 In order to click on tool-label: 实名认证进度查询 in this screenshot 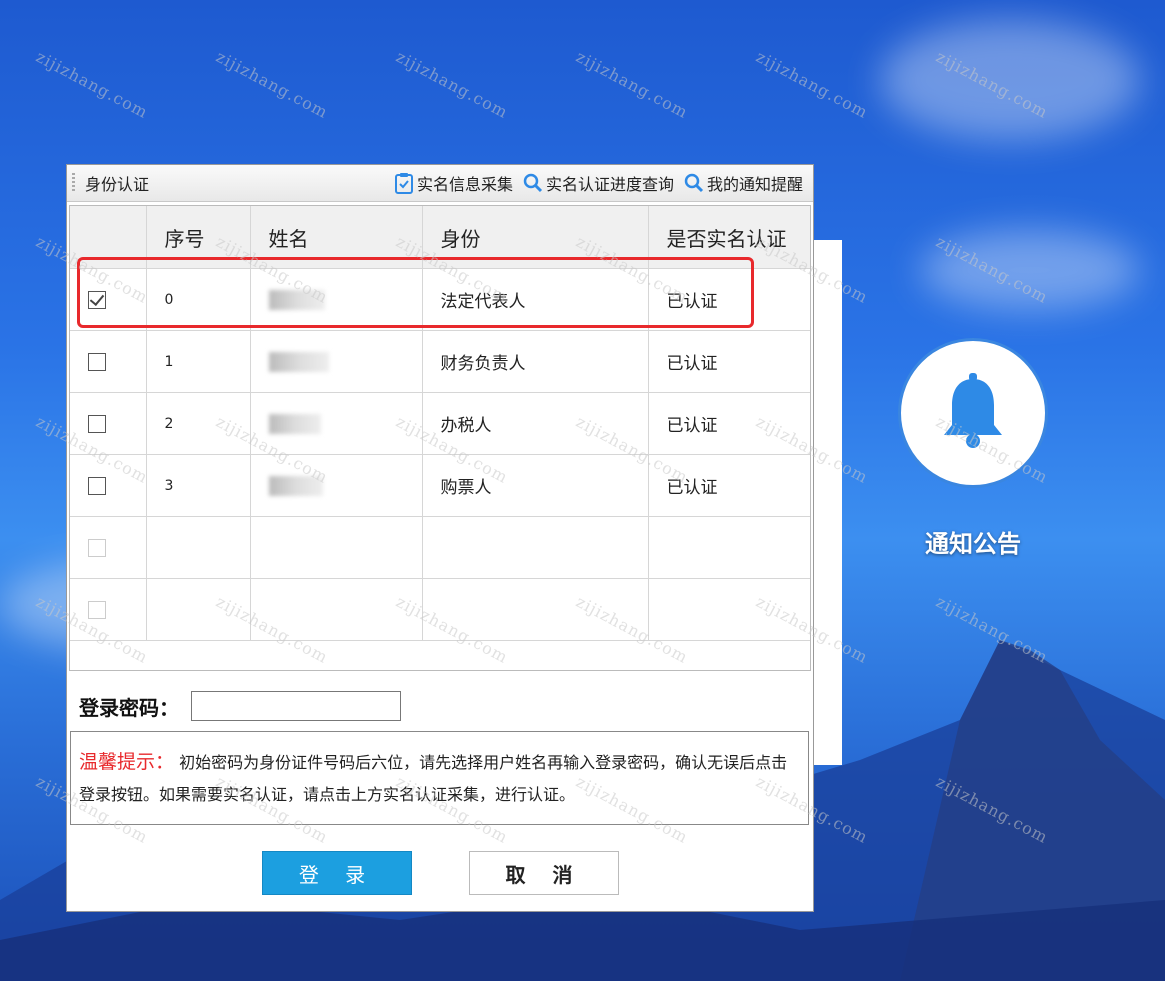, I will do `click(609, 184)`.